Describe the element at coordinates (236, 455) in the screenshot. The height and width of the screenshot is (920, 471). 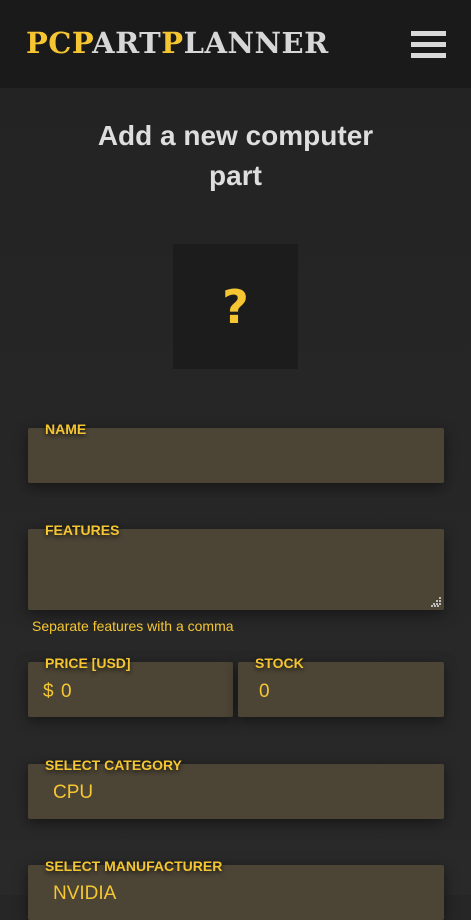
I see `name-input` at that location.